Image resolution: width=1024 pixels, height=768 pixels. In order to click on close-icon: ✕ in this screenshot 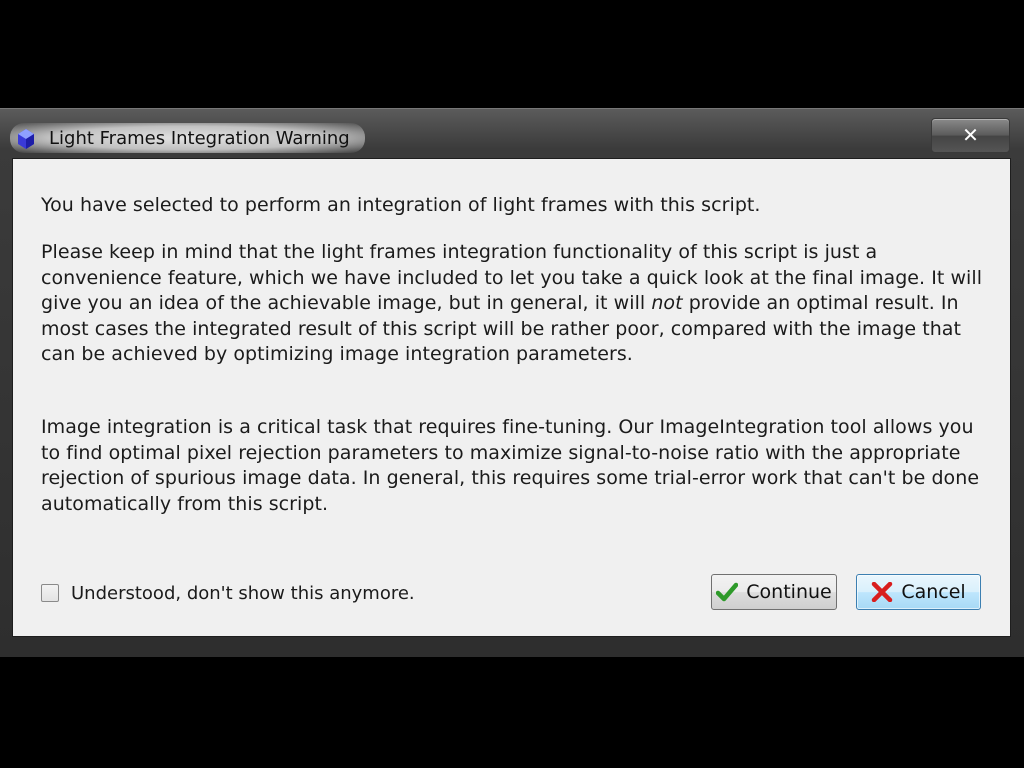, I will do `click(970, 135)`.